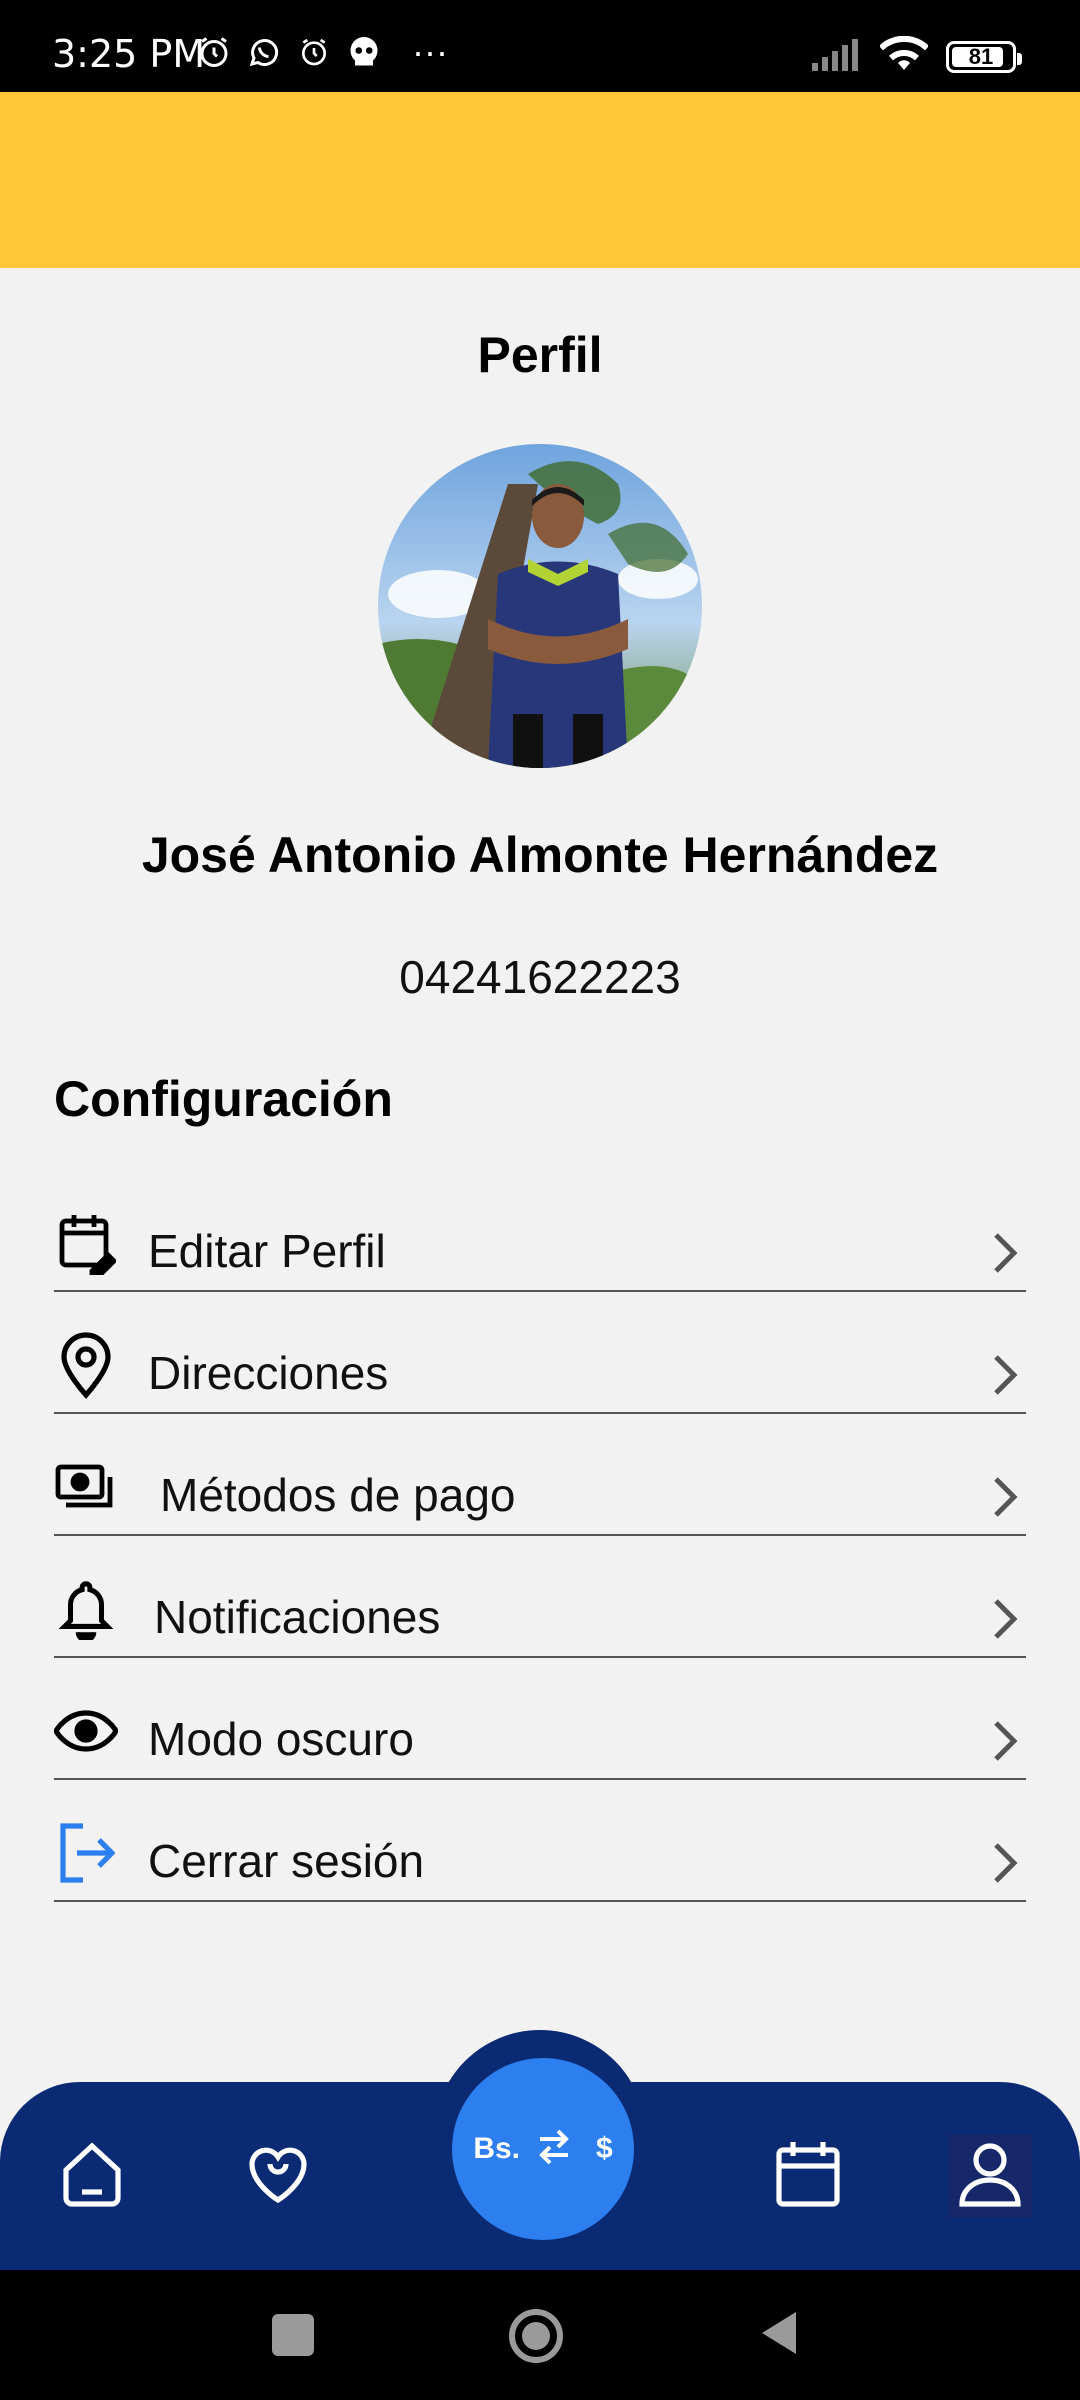 The image size is (1080, 2400). Describe the element at coordinates (540, 606) in the screenshot. I see `avatar` at that location.